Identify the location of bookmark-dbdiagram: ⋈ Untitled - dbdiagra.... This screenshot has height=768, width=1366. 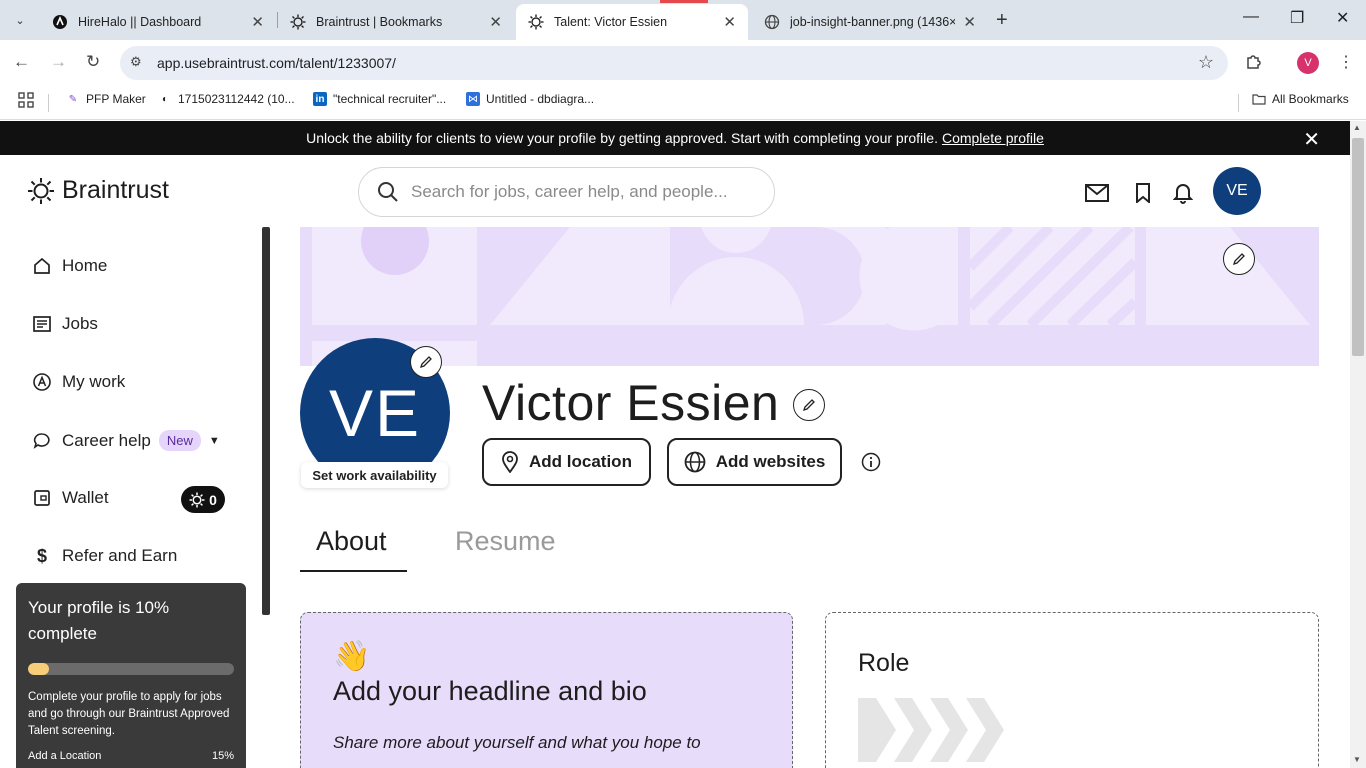
(530, 99).